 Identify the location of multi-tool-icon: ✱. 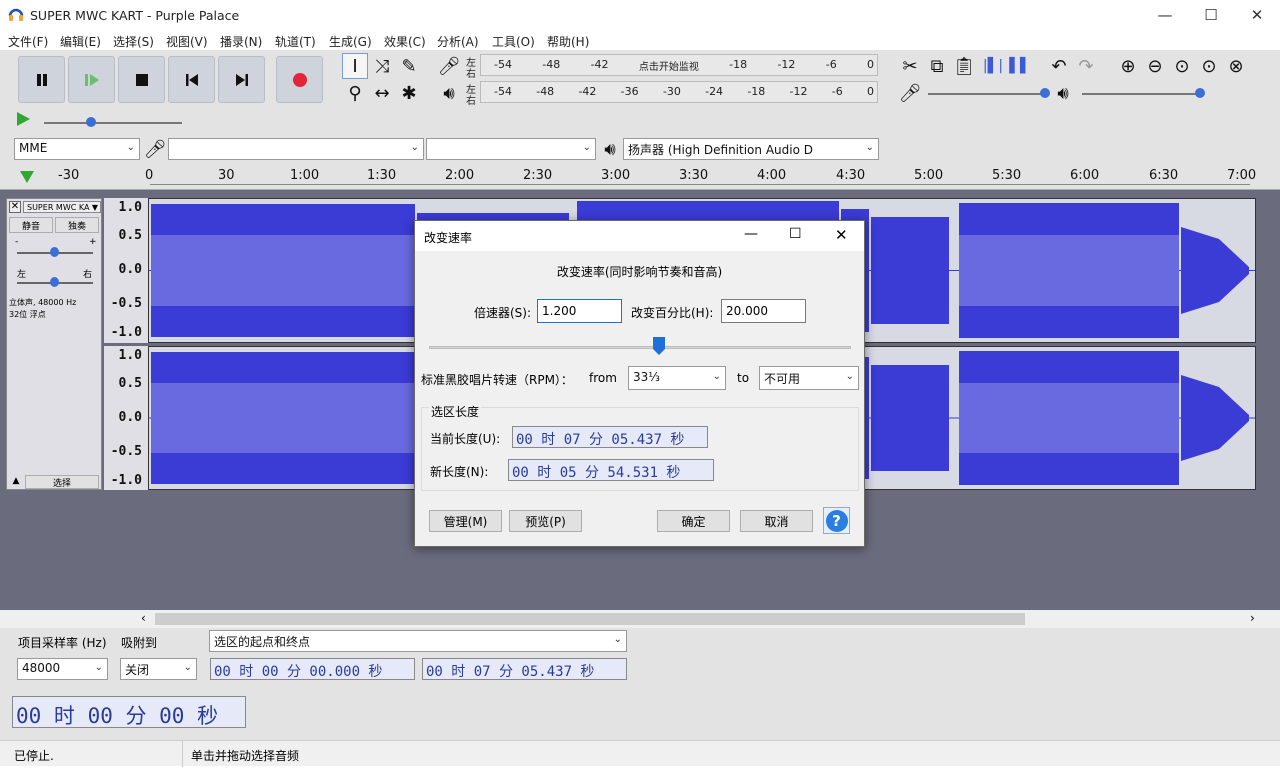
(409, 93).